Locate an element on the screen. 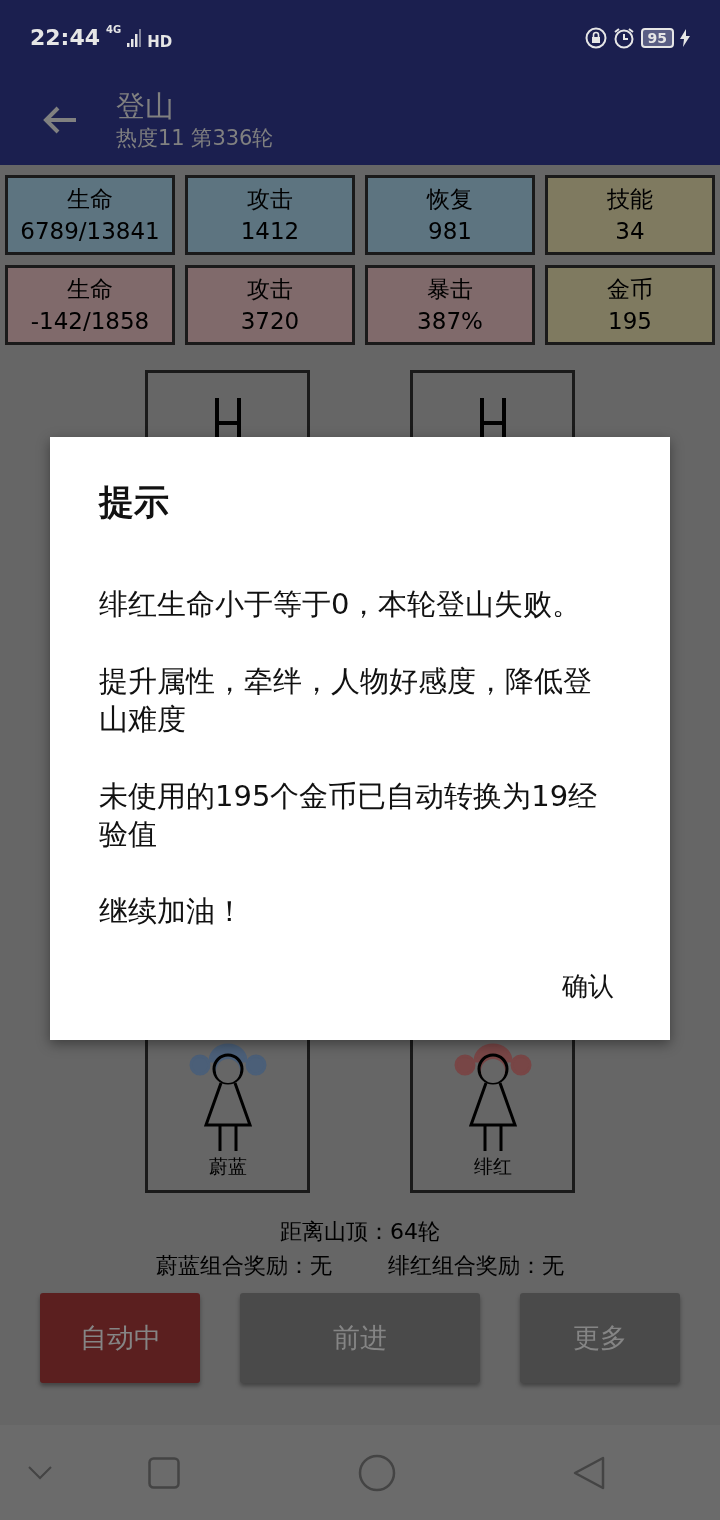  combo-reward: 绯红组合奖励：无 is located at coordinates (476, 1266).